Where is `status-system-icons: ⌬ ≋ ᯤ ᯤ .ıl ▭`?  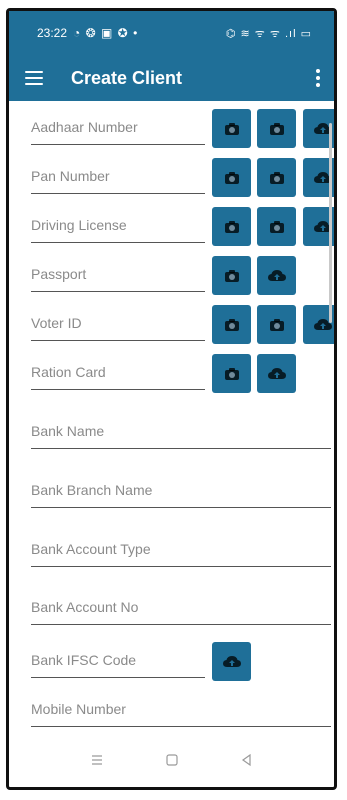 status-system-icons: ⌬ ≋ ᯤ ᯤ .ıl ▭ is located at coordinates (268, 33).